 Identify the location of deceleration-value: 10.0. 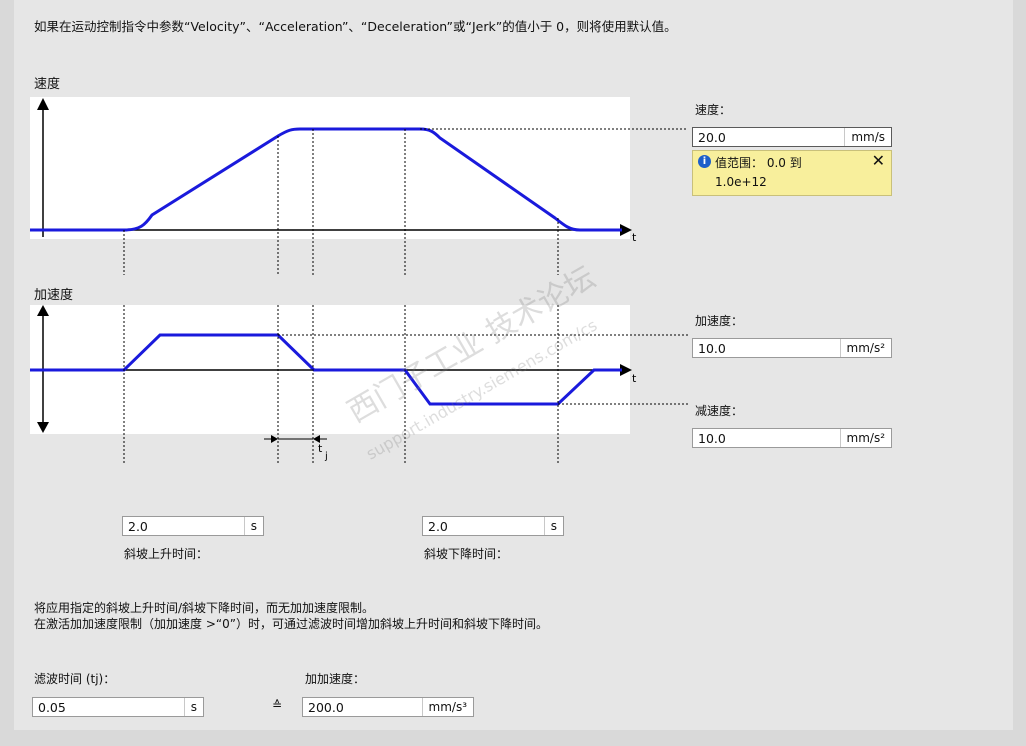
(766, 438).